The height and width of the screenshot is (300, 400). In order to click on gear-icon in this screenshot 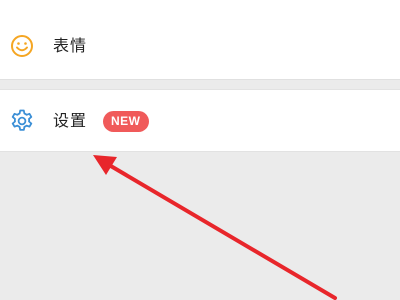, I will do `click(22, 120)`.